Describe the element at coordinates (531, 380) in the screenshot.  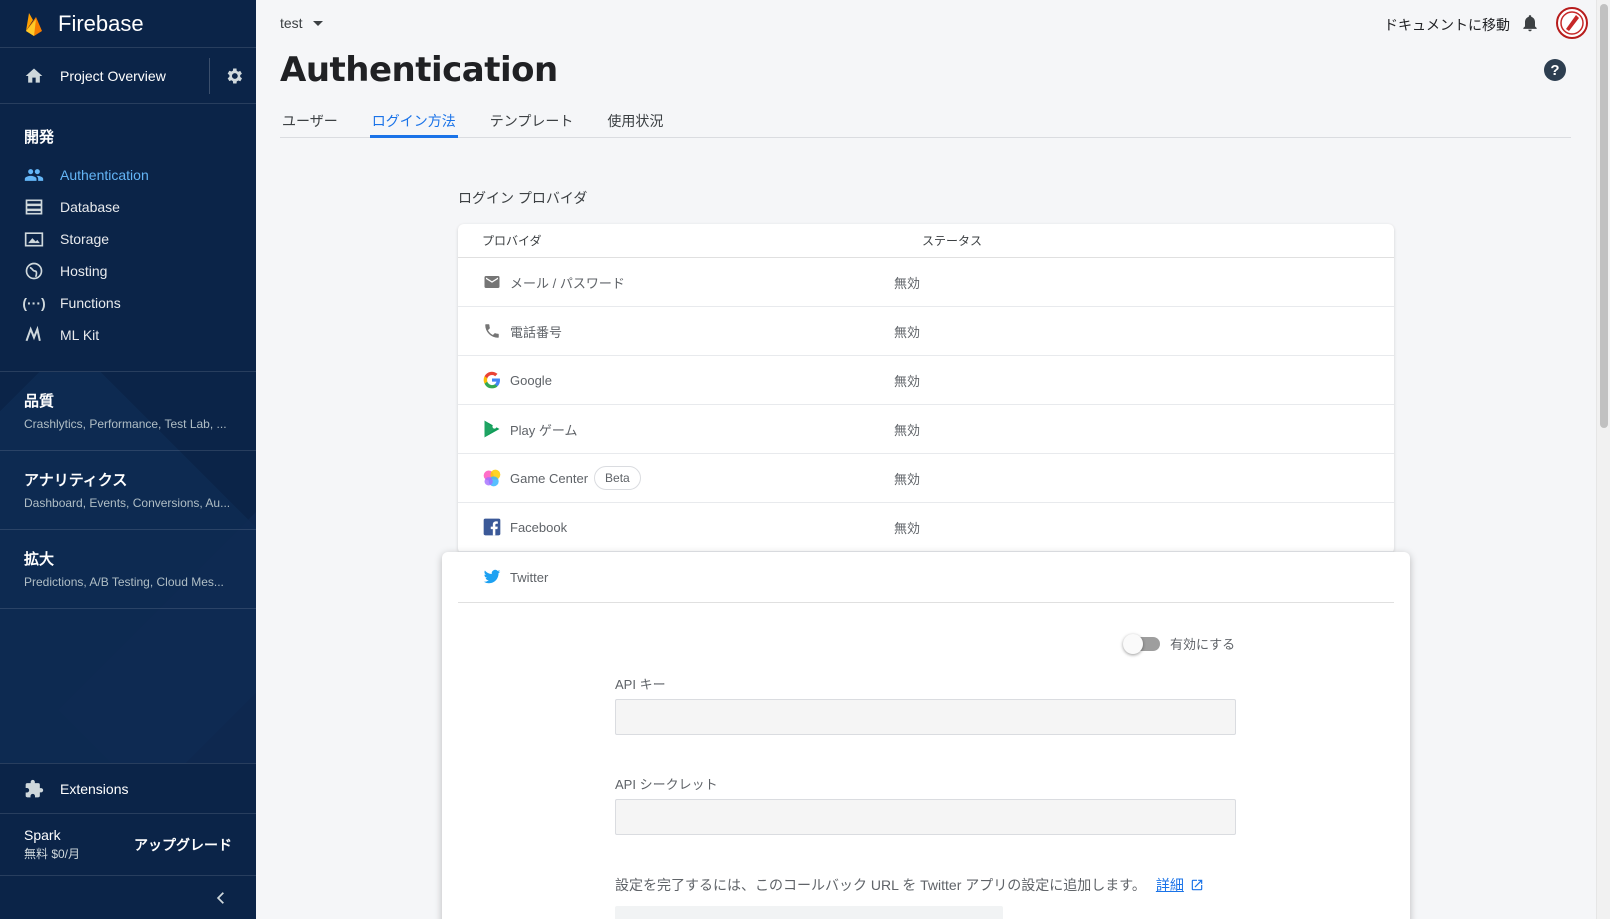
I see `provider-name: Google` at that location.